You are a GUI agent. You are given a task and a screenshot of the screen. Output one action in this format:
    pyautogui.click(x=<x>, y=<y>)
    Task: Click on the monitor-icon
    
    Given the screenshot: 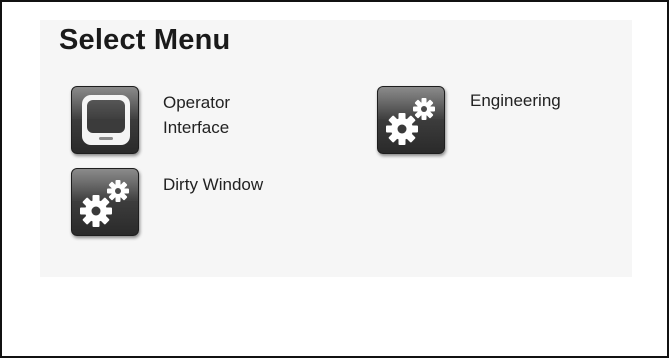 What is the action you would take?
    pyautogui.click(x=106, y=120)
    